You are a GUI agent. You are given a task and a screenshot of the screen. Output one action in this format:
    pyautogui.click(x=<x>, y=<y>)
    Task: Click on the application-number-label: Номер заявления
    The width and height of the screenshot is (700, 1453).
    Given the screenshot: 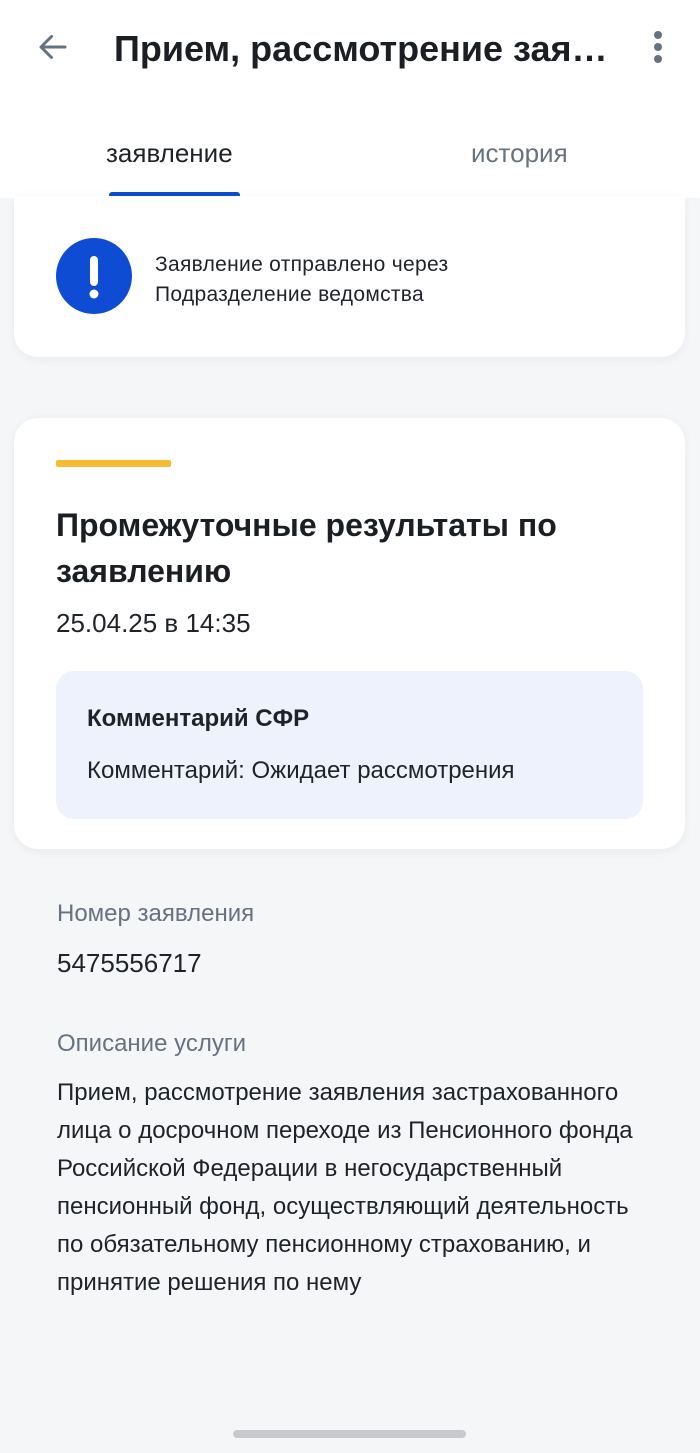 What is the action you would take?
    pyautogui.click(x=156, y=913)
    